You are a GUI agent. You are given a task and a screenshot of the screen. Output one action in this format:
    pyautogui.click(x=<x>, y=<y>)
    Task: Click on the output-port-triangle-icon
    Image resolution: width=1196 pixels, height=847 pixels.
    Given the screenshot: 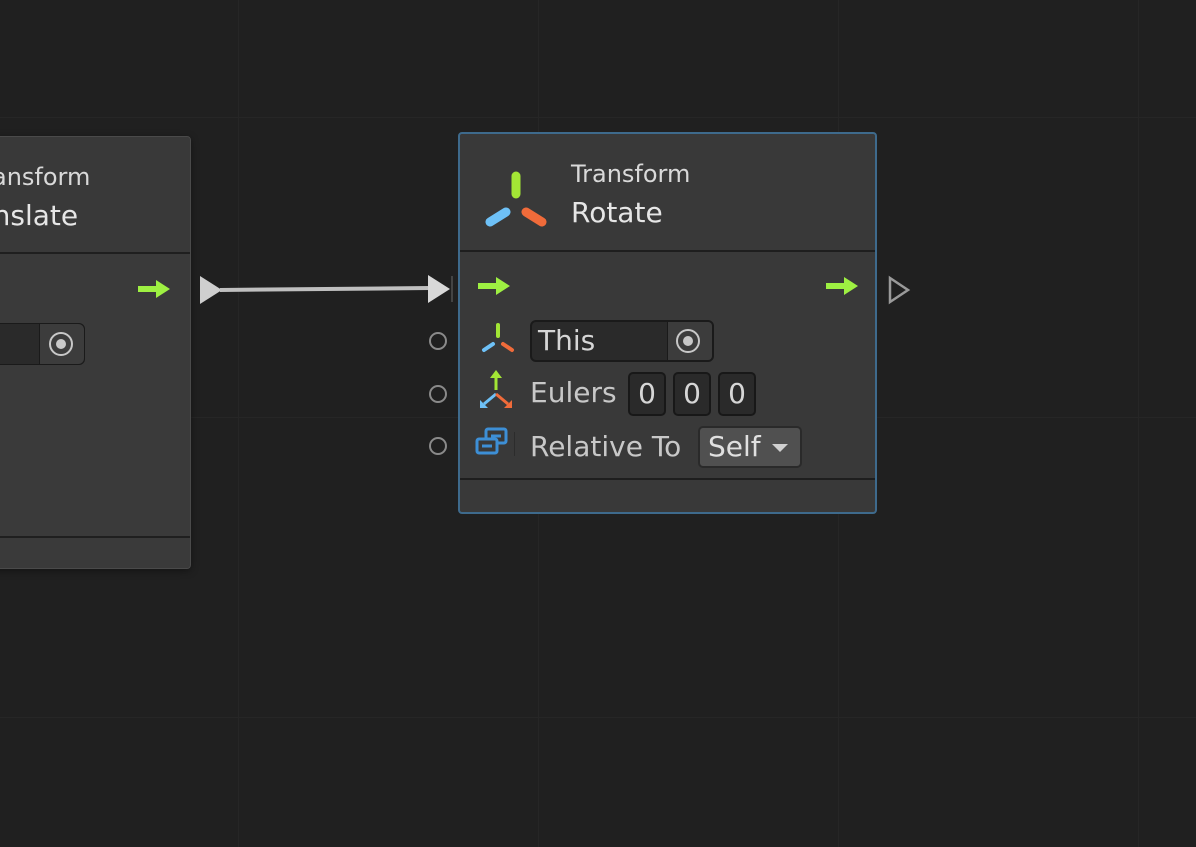 What is the action you would take?
    pyautogui.click(x=211, y=290)
    